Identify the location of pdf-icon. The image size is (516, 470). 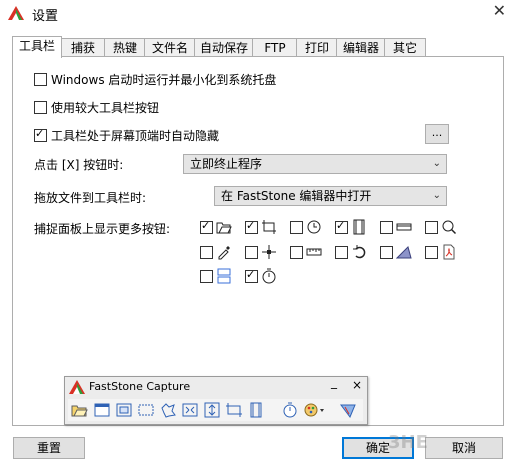
(449, 252).